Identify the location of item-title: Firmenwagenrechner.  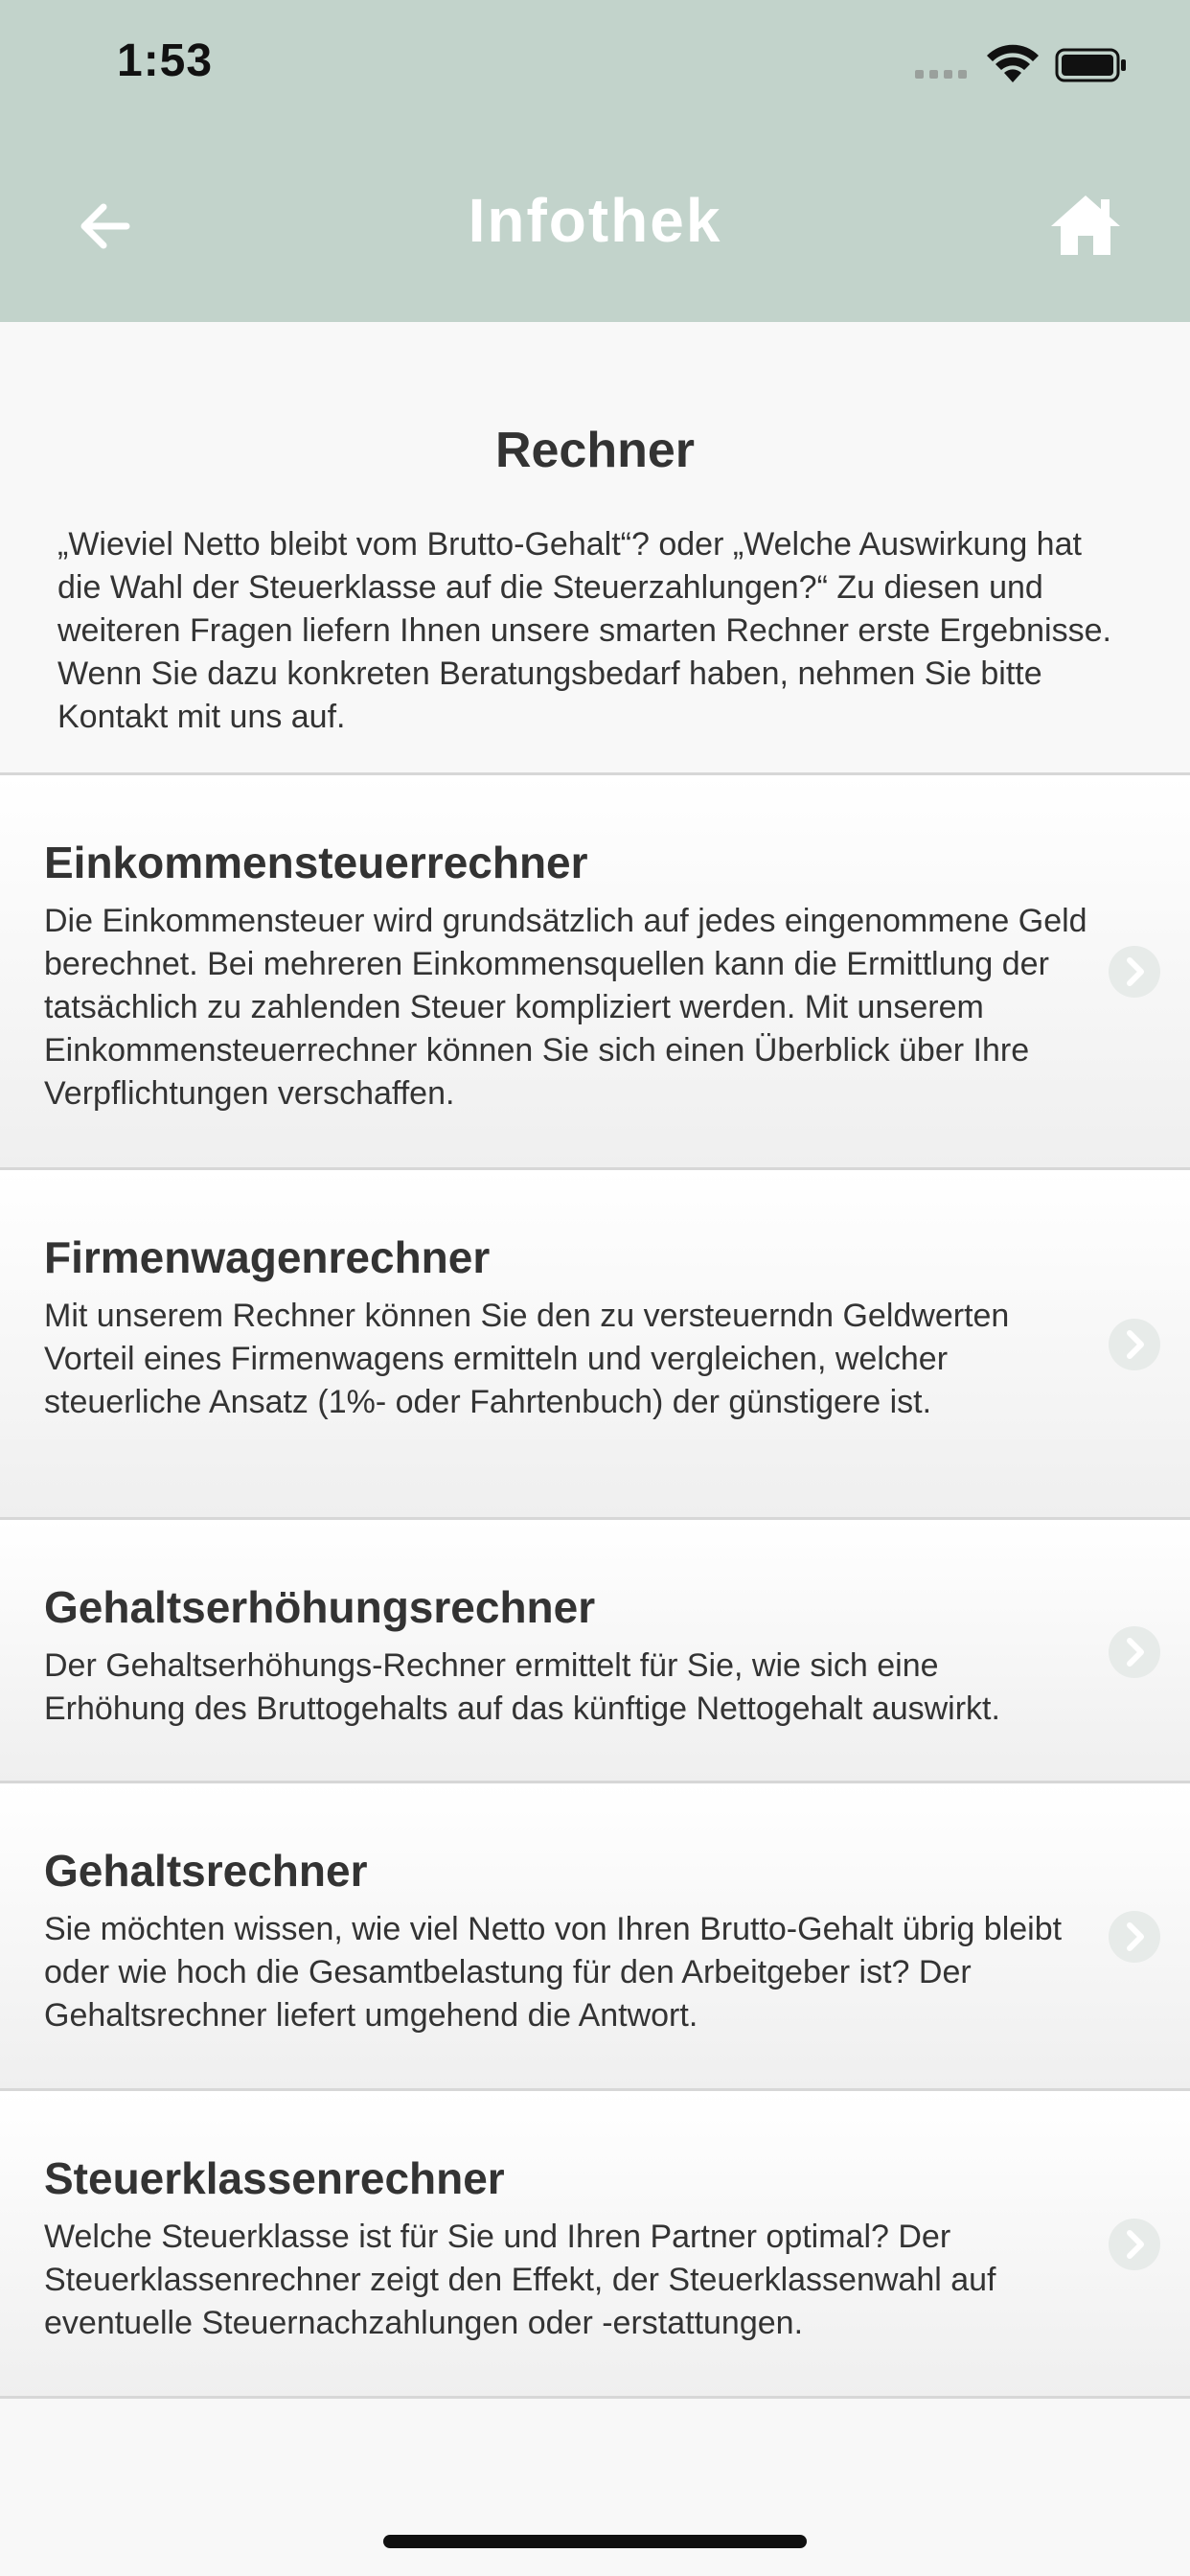
(267, 1257).